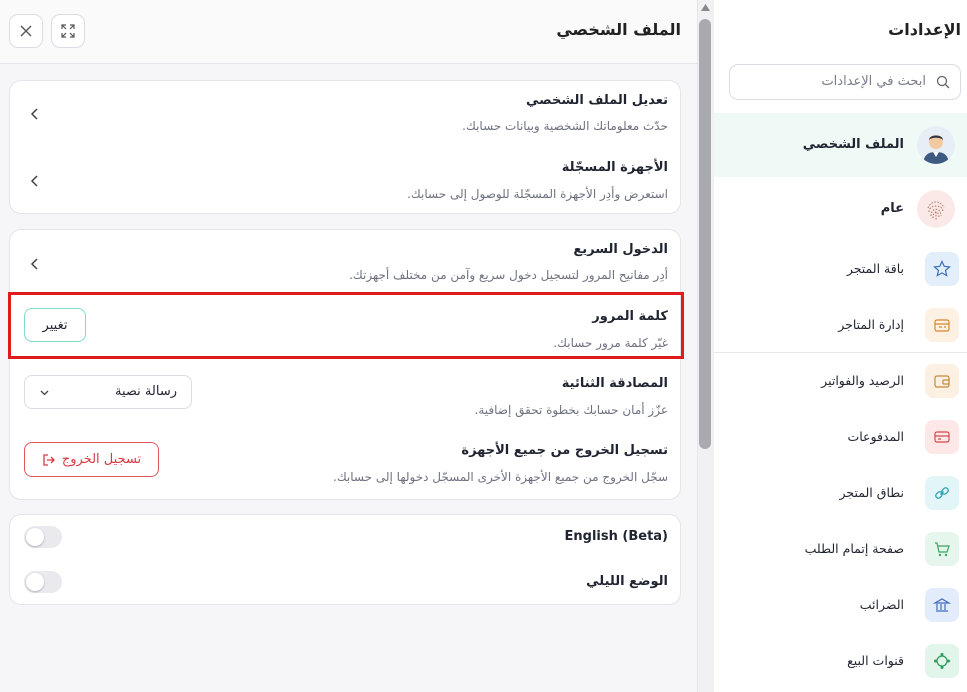 The height and width of the screenshot is (692, 967). Describe the element at coordinates (942, 549) in the screenshot. I see `cart-icon` at that location.